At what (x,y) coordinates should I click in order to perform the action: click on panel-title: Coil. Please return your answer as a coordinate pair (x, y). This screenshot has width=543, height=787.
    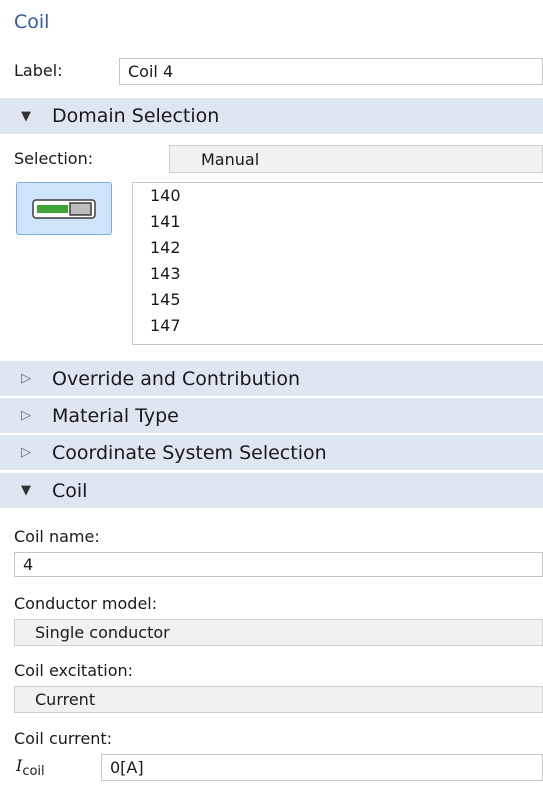
    Looking at the image, I should click on (32, 22).